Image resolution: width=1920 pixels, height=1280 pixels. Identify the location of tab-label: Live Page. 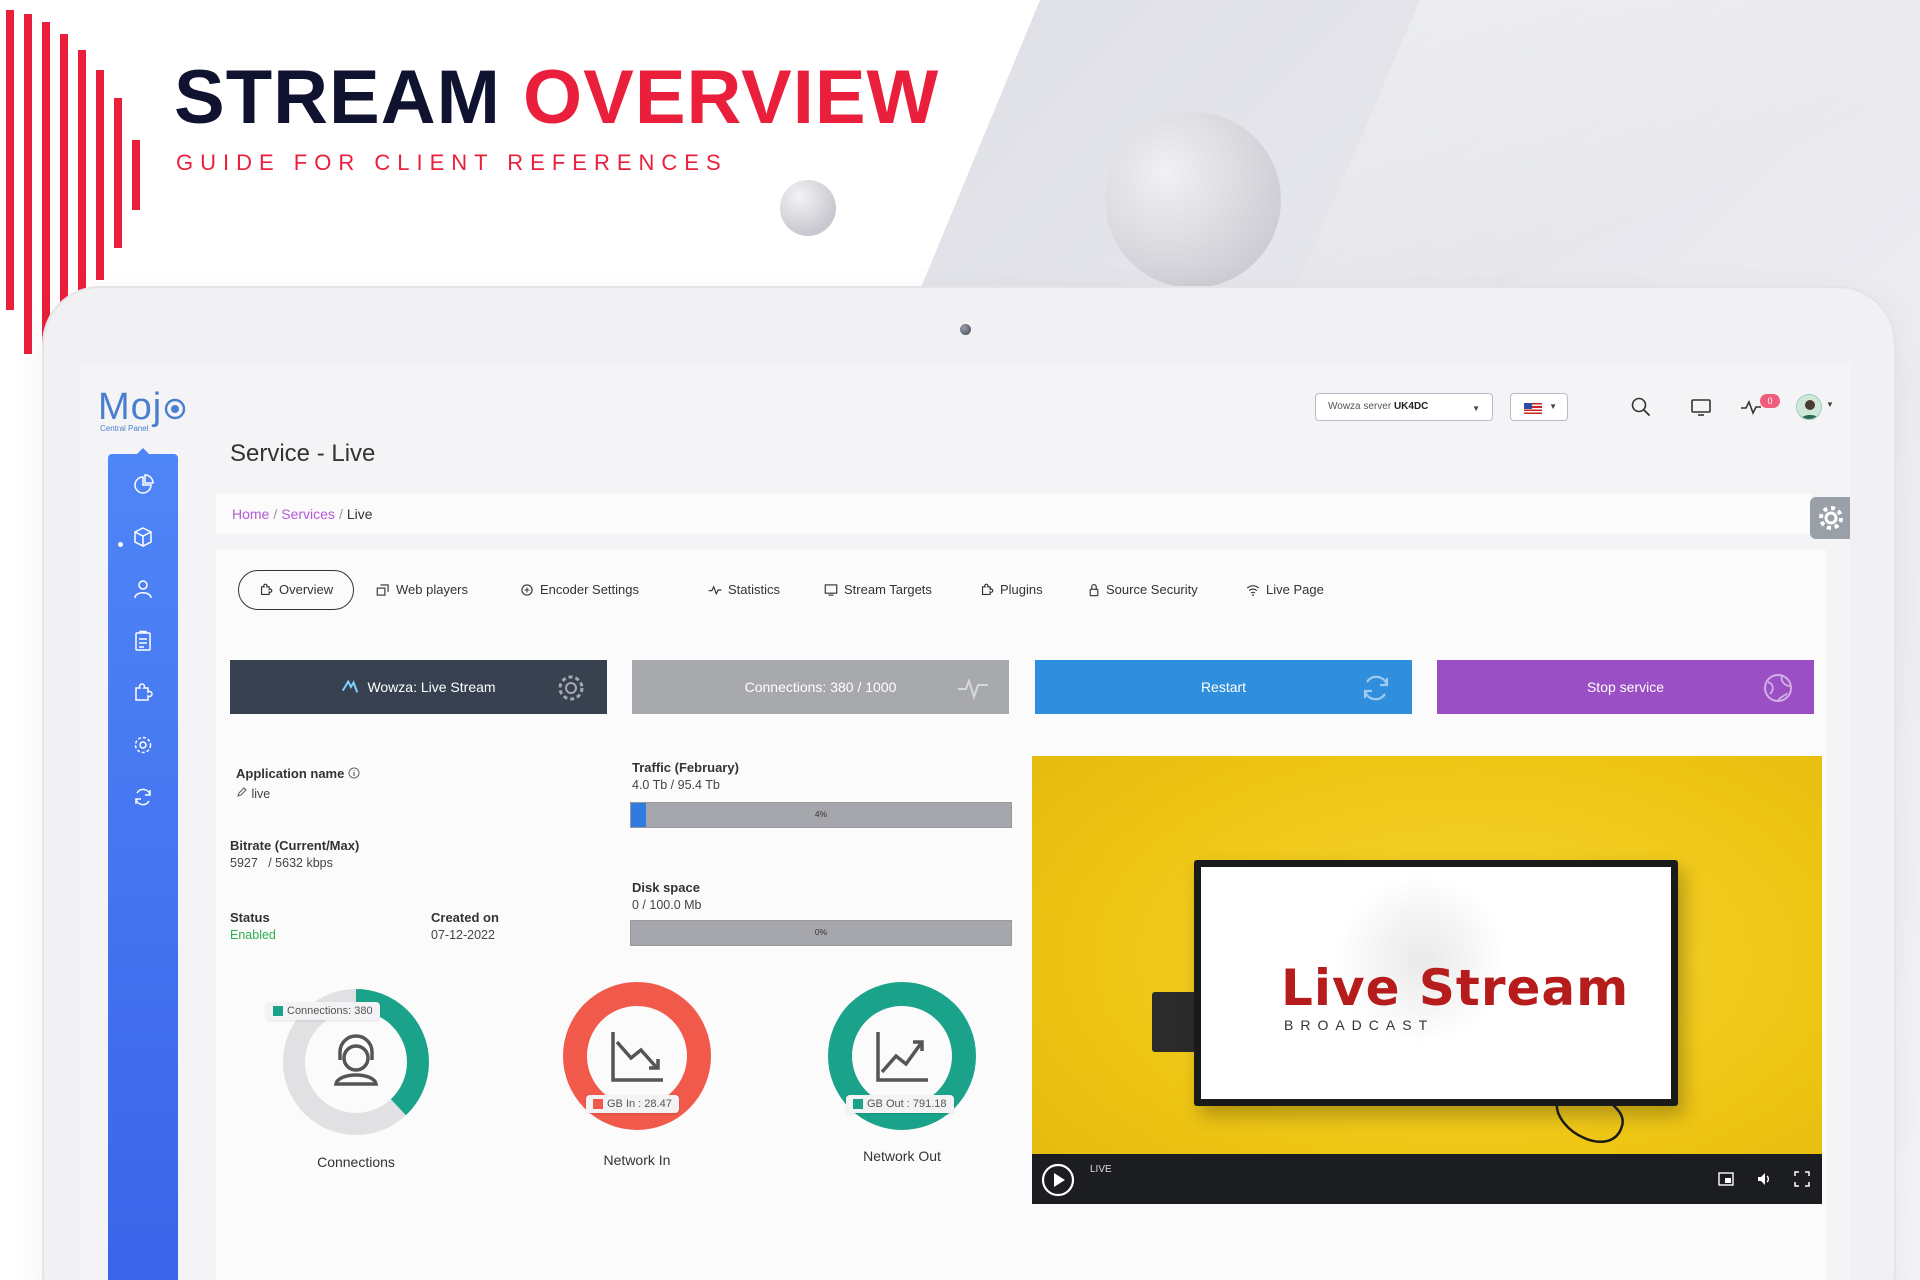
(1295, 589).